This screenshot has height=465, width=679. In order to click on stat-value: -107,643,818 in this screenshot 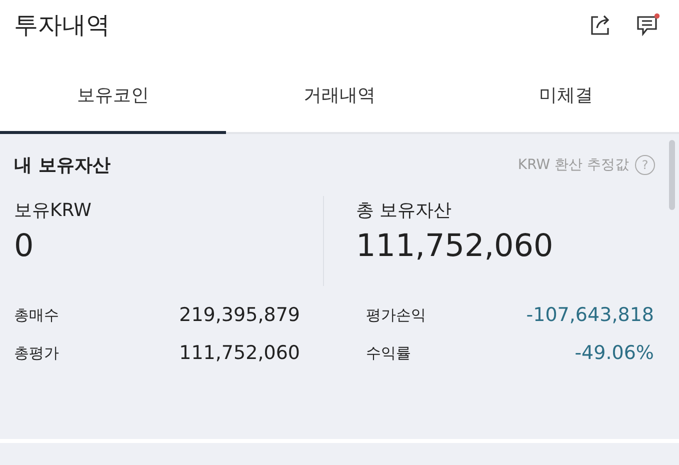, I will do `click(590, 315)`.